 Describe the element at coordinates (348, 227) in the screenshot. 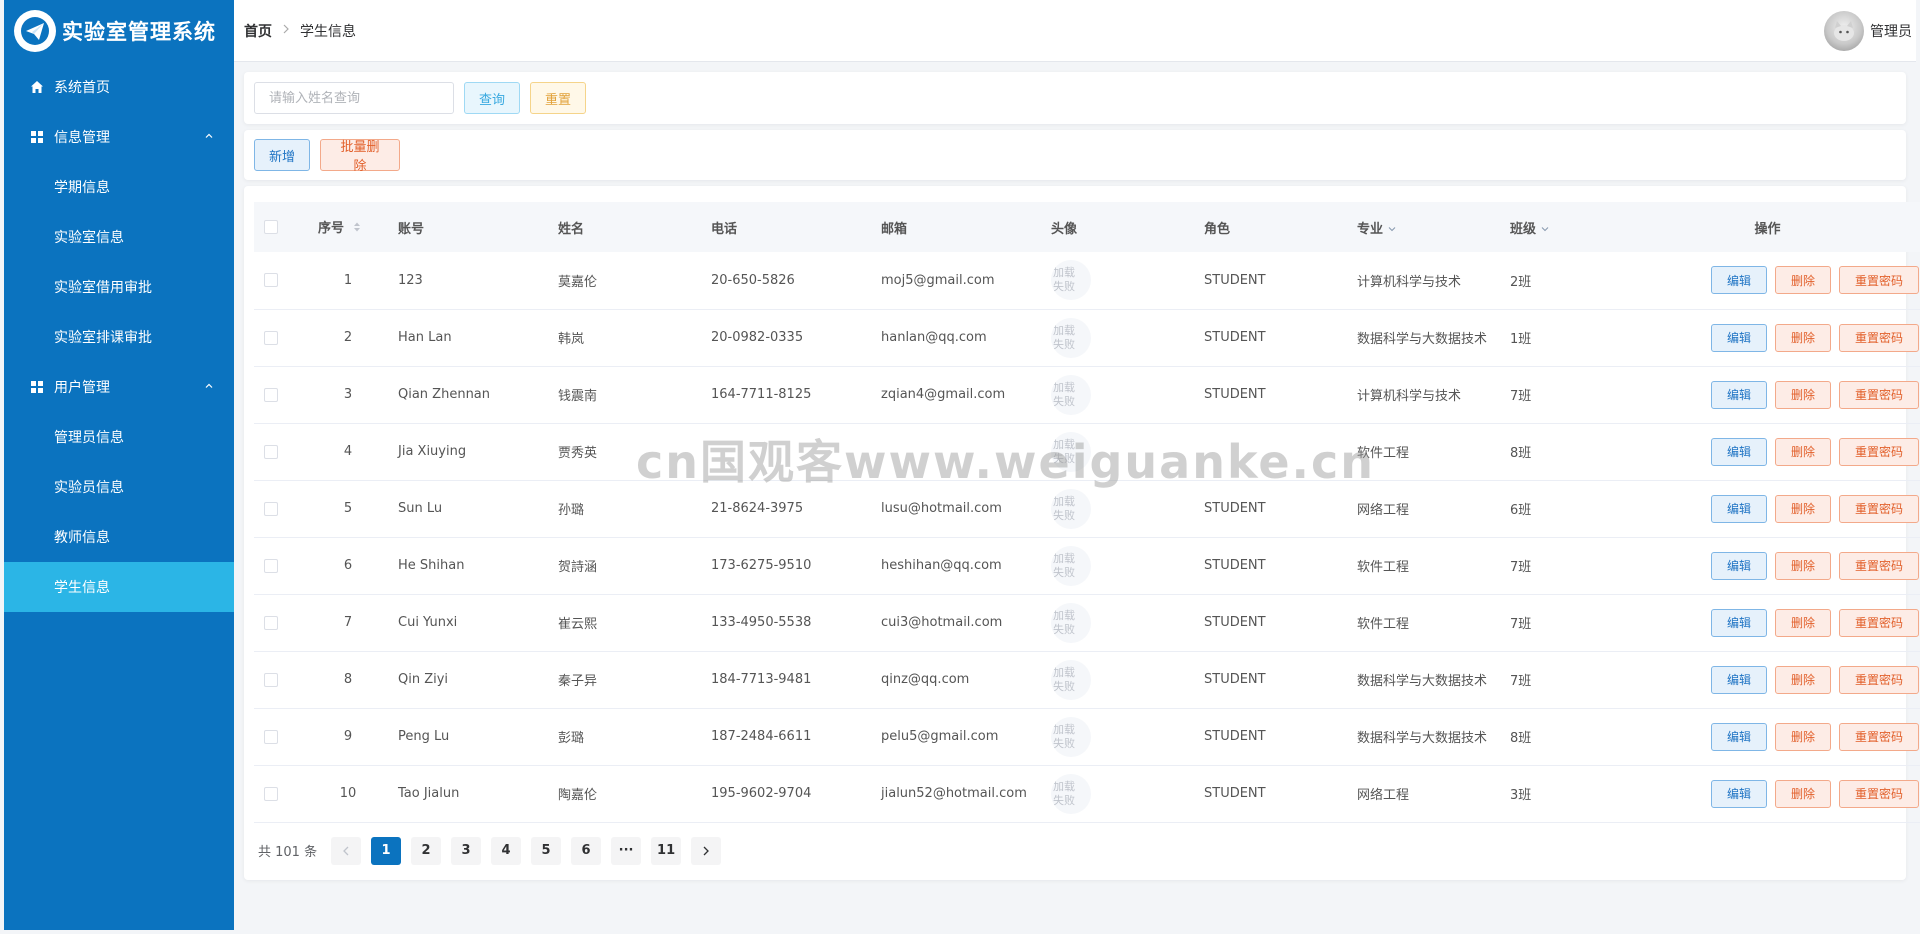

I see `header-index: 序号` at that location.